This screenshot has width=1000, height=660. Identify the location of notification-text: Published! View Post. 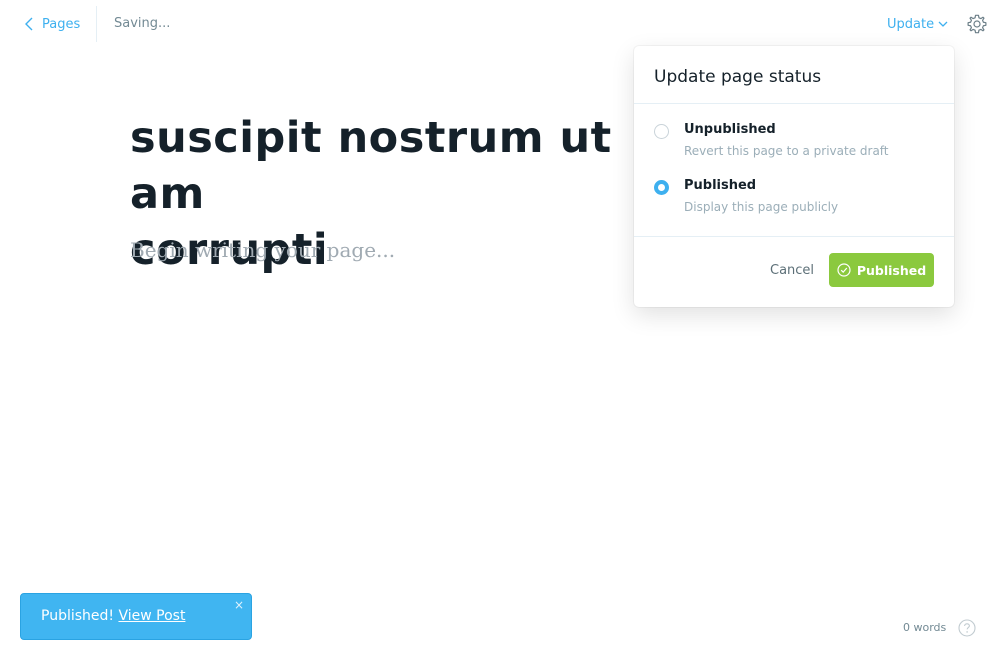
(113, 616).